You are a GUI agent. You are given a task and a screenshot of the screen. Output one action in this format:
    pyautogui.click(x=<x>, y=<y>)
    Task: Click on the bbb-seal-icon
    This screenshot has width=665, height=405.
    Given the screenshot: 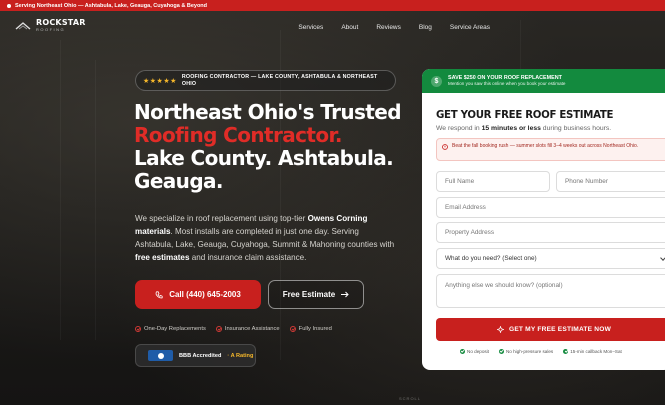 What is the action you would take?
    pyautogui.click(x=160, y=355)
    